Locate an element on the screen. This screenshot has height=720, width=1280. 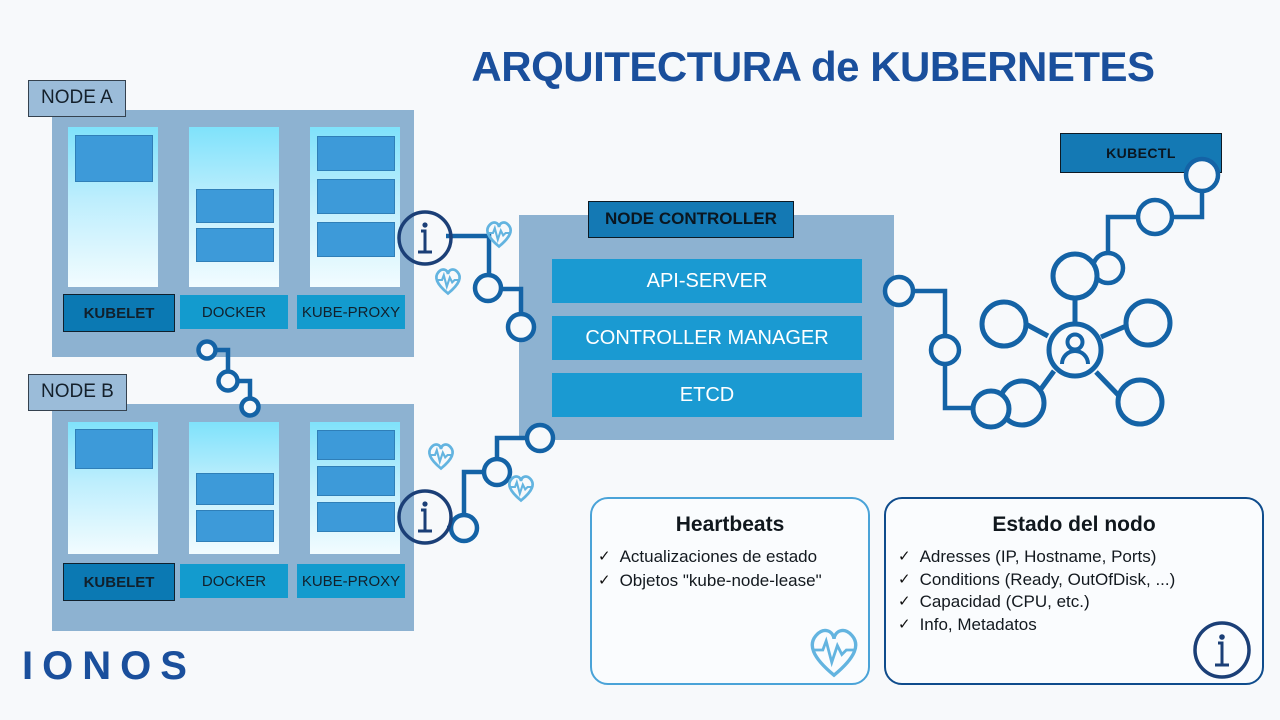
ionos-logo: IONOS is located at coordinates (109, 666).